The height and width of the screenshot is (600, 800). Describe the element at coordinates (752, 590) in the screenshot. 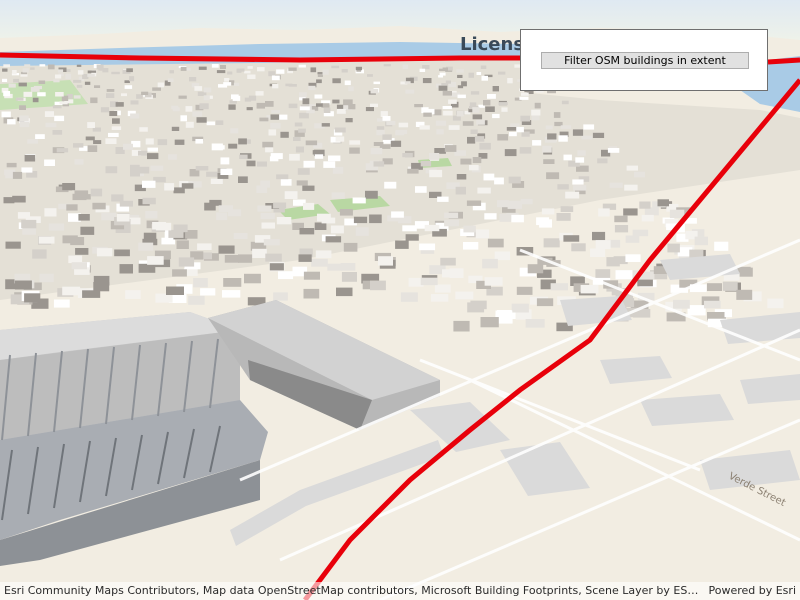

I see `powered-by-esri: Powered by Esri` at that location.